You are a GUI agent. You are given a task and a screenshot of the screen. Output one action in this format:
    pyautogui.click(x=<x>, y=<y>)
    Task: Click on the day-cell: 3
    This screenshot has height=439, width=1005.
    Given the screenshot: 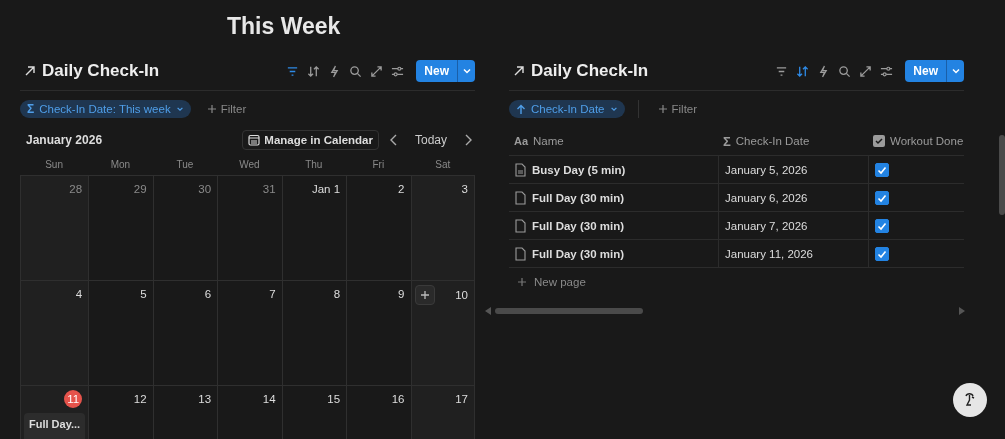 What is the action you would take?
    pyautogui.click(x=442, y=227)
    